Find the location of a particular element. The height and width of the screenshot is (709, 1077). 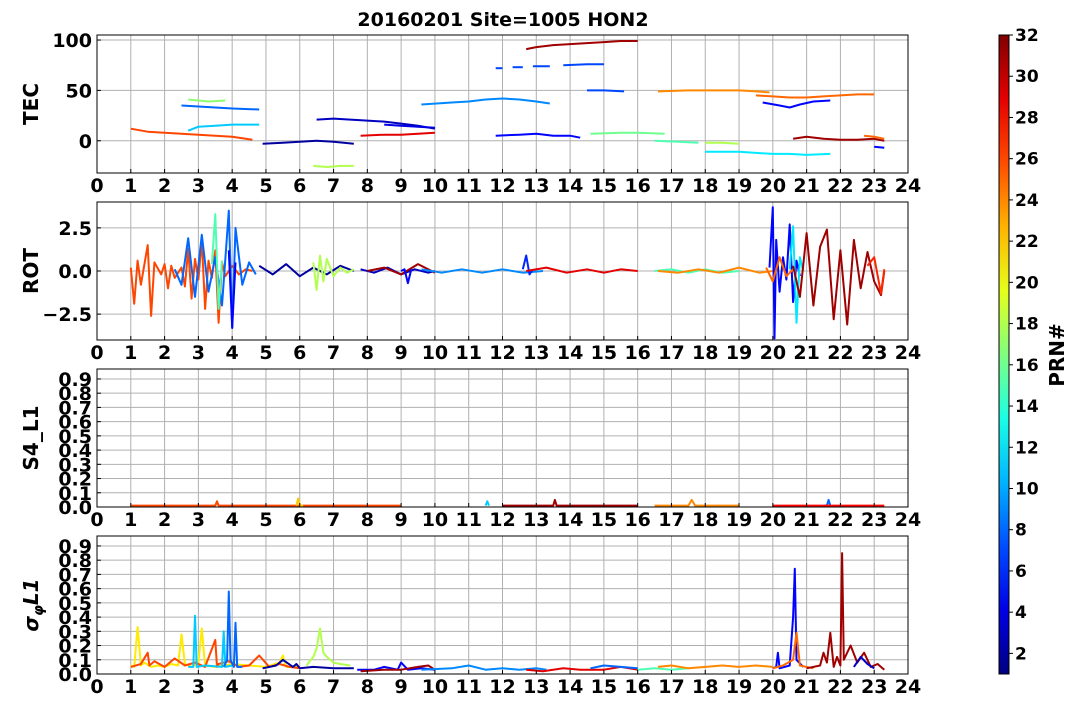

colorbar-tick-label: 20 is located at coordinates (1027, 283).